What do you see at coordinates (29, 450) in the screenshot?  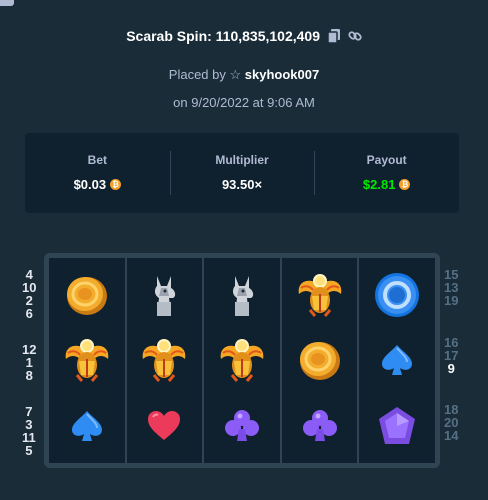 I see `payline-number: 5` at bounding box center [29, 450].